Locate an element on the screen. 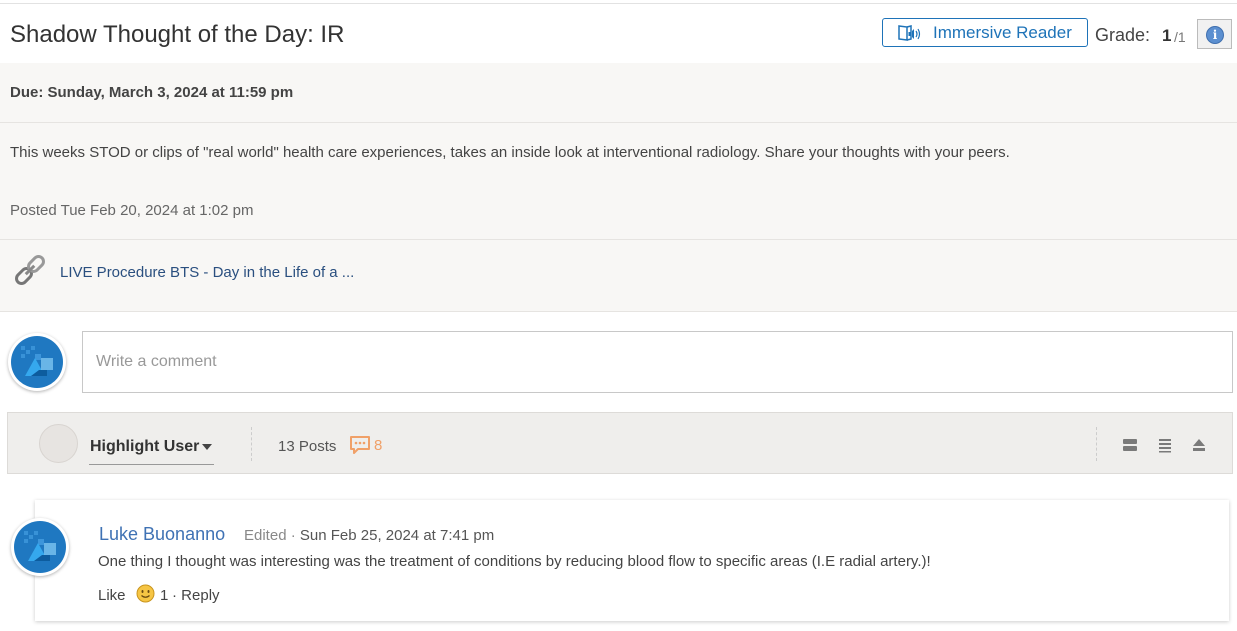  grade-label: Grade: is located at coordinates (1123, 35).